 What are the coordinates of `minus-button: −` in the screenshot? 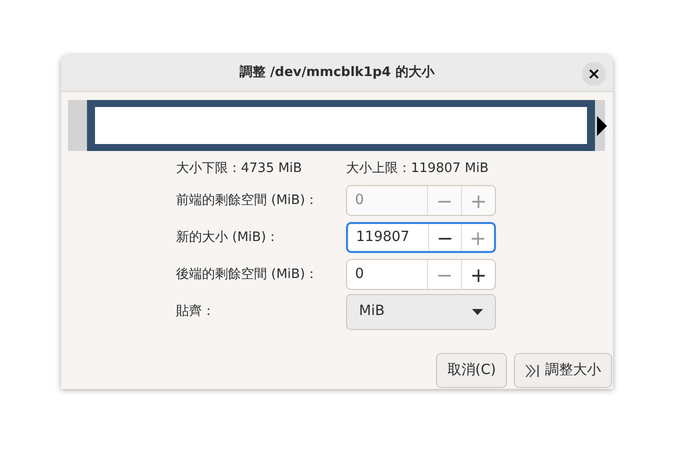 It's located at (444, 237).